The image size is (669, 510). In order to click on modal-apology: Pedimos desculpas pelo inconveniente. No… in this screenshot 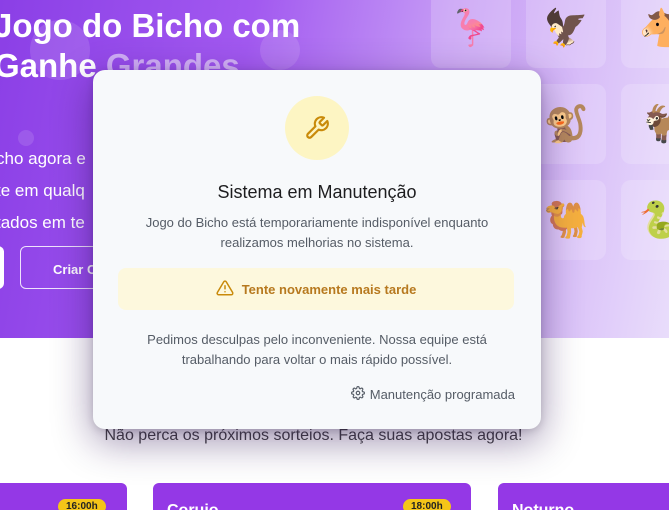, I will do `click(317, 349)`.